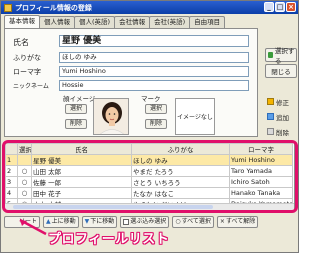  I want to click on select-only-button: 選ぶ込み選択, so click(145, 222).